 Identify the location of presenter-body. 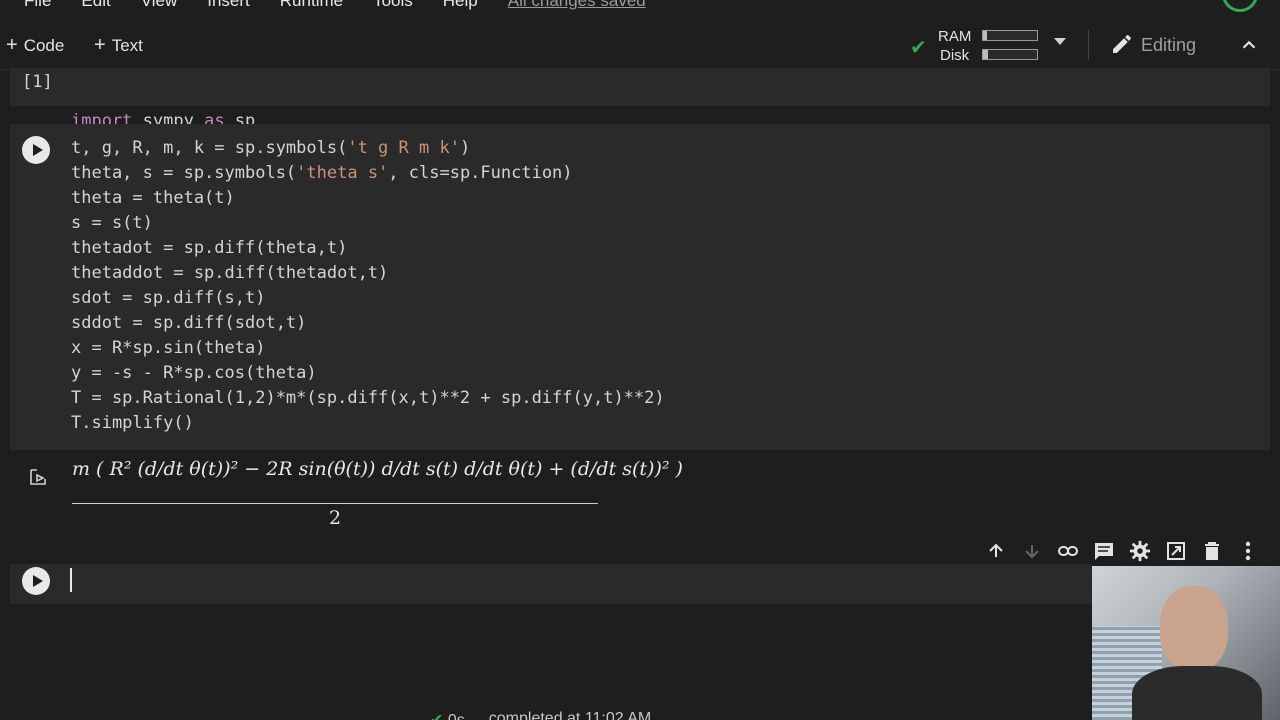
(1197, 693).